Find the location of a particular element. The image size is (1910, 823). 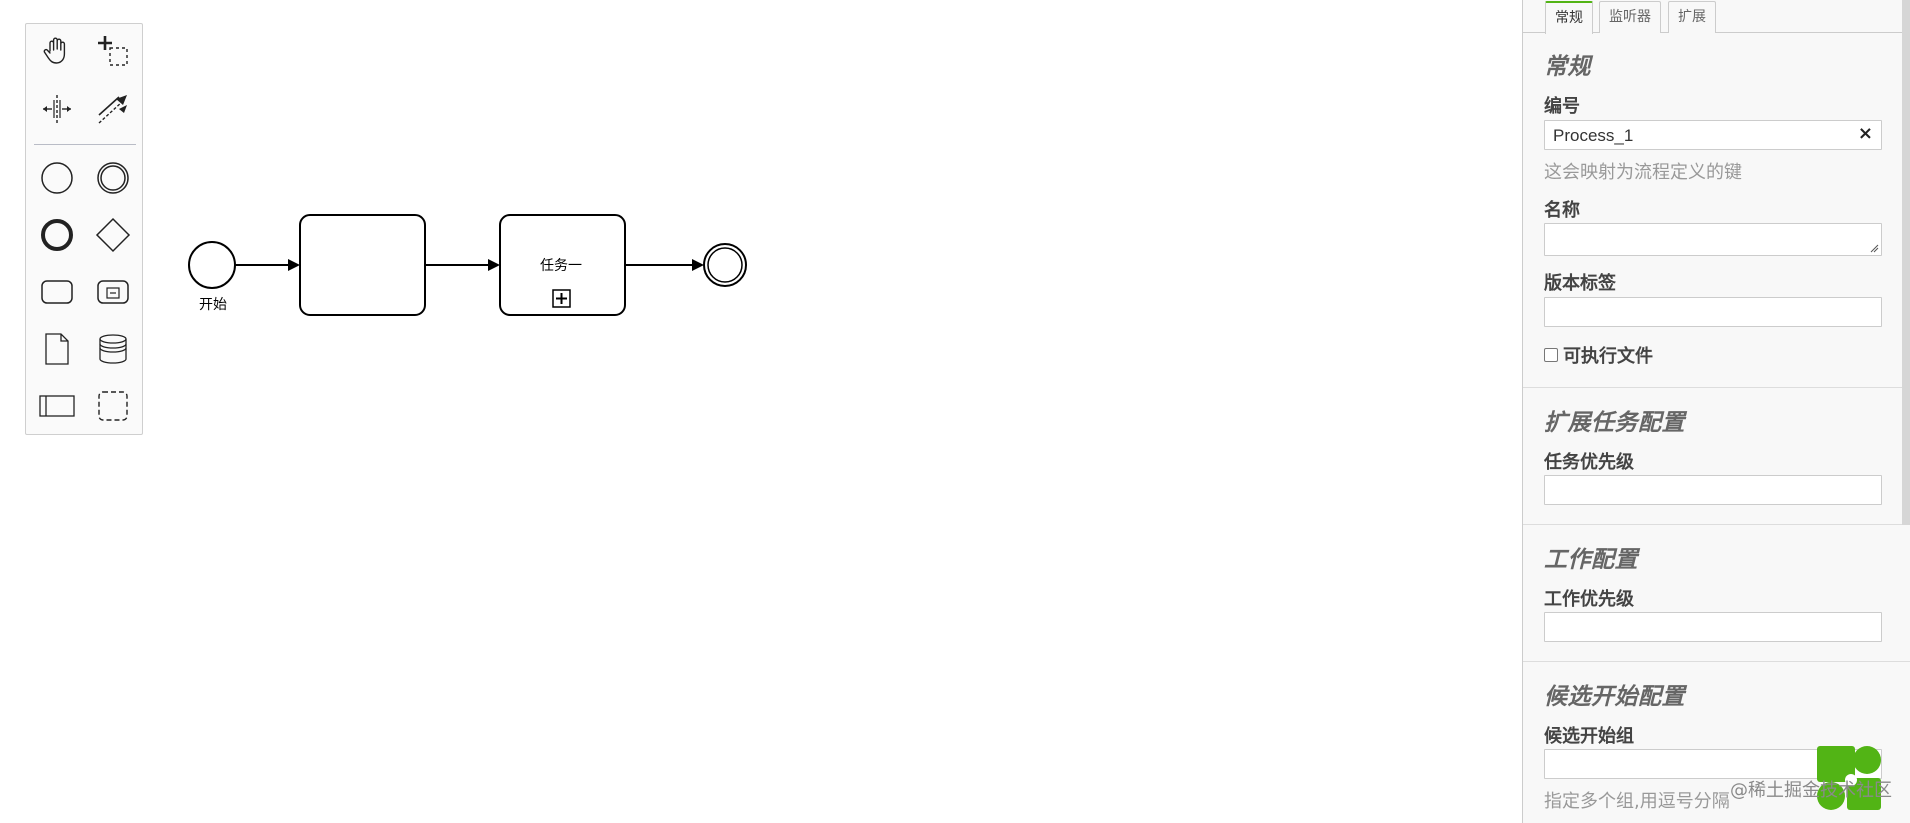

tab-bar: 常规 监听器 扩展 is located at coordinates (1716, 17).